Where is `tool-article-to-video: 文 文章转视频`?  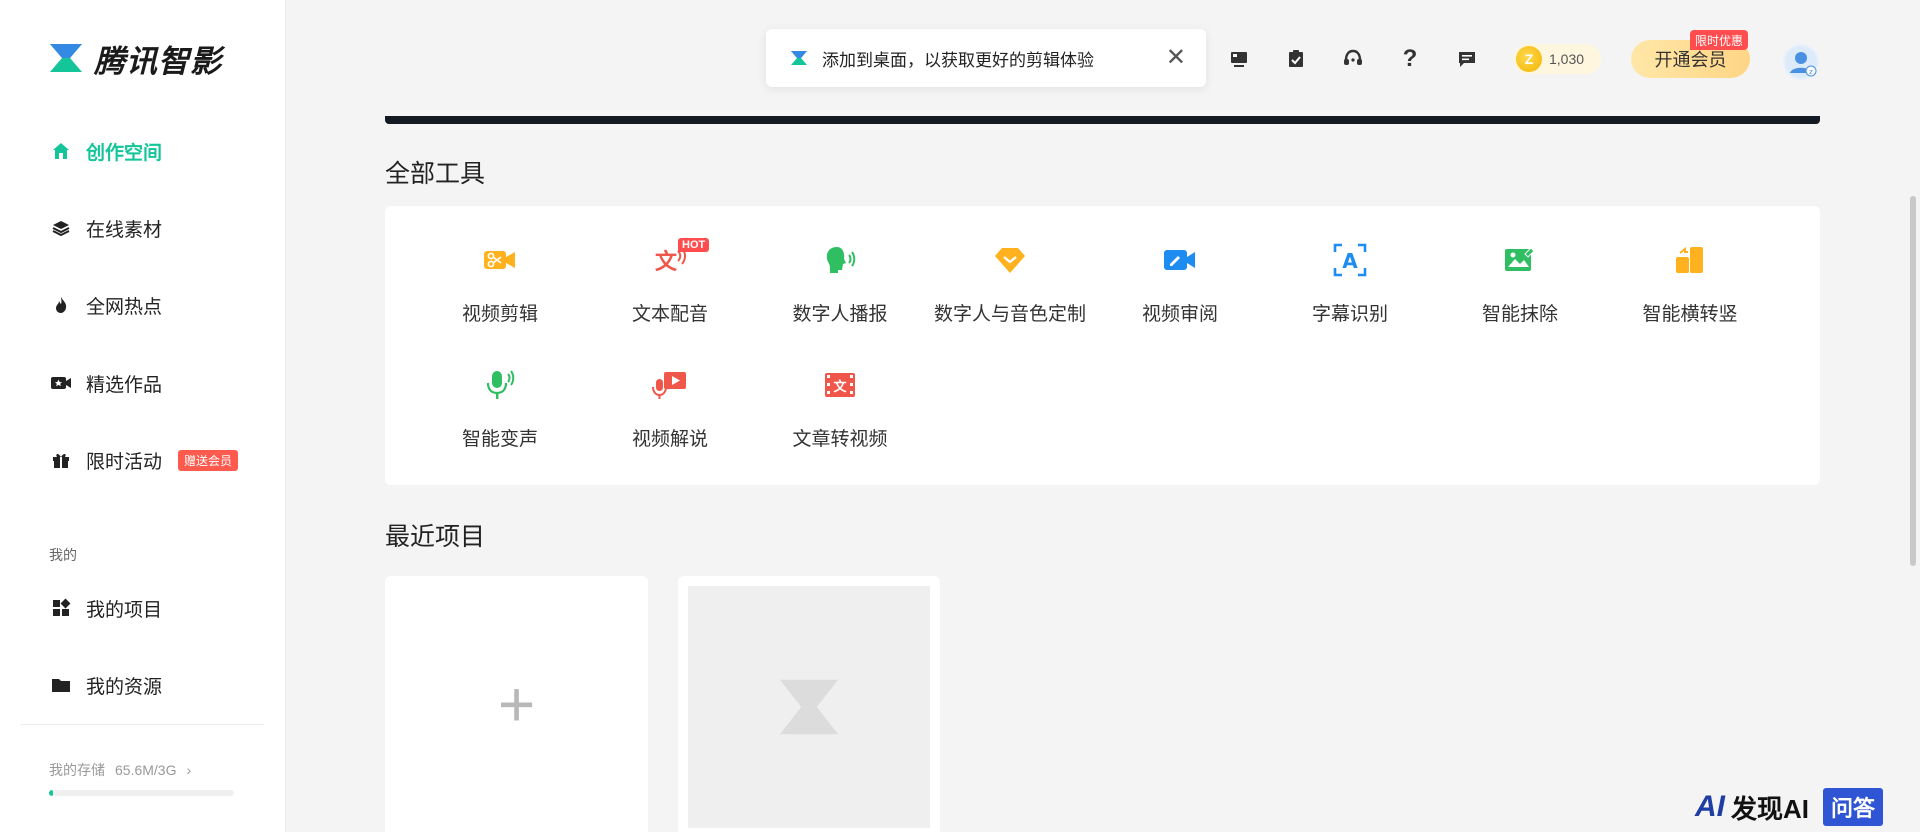
tool-article-to-video: 文 文章转视频 is located at coordinates (840, 401).